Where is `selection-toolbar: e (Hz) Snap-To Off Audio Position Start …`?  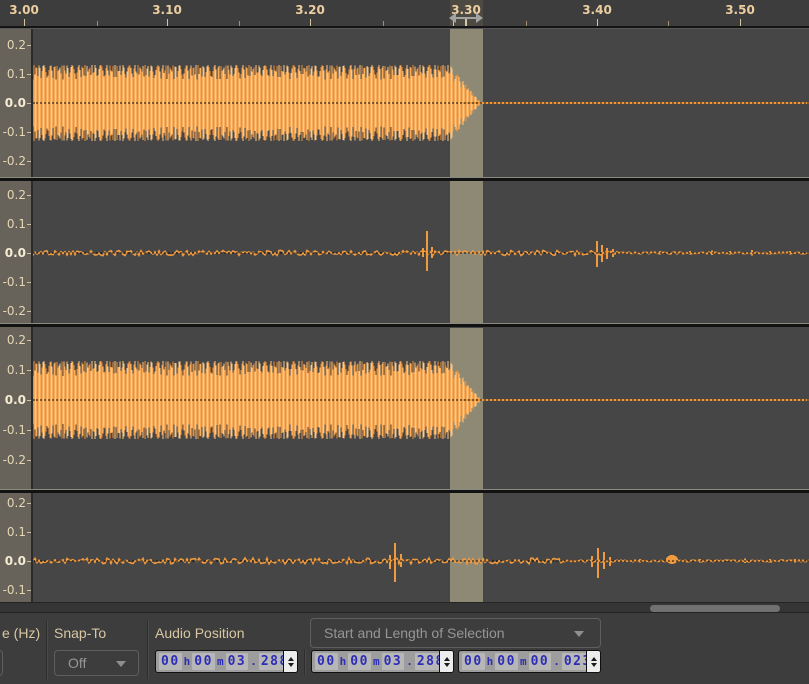 selection-toolbar: e (Hz) Snap-To Off Audio Position Start … is located at coordinates (404, 648).